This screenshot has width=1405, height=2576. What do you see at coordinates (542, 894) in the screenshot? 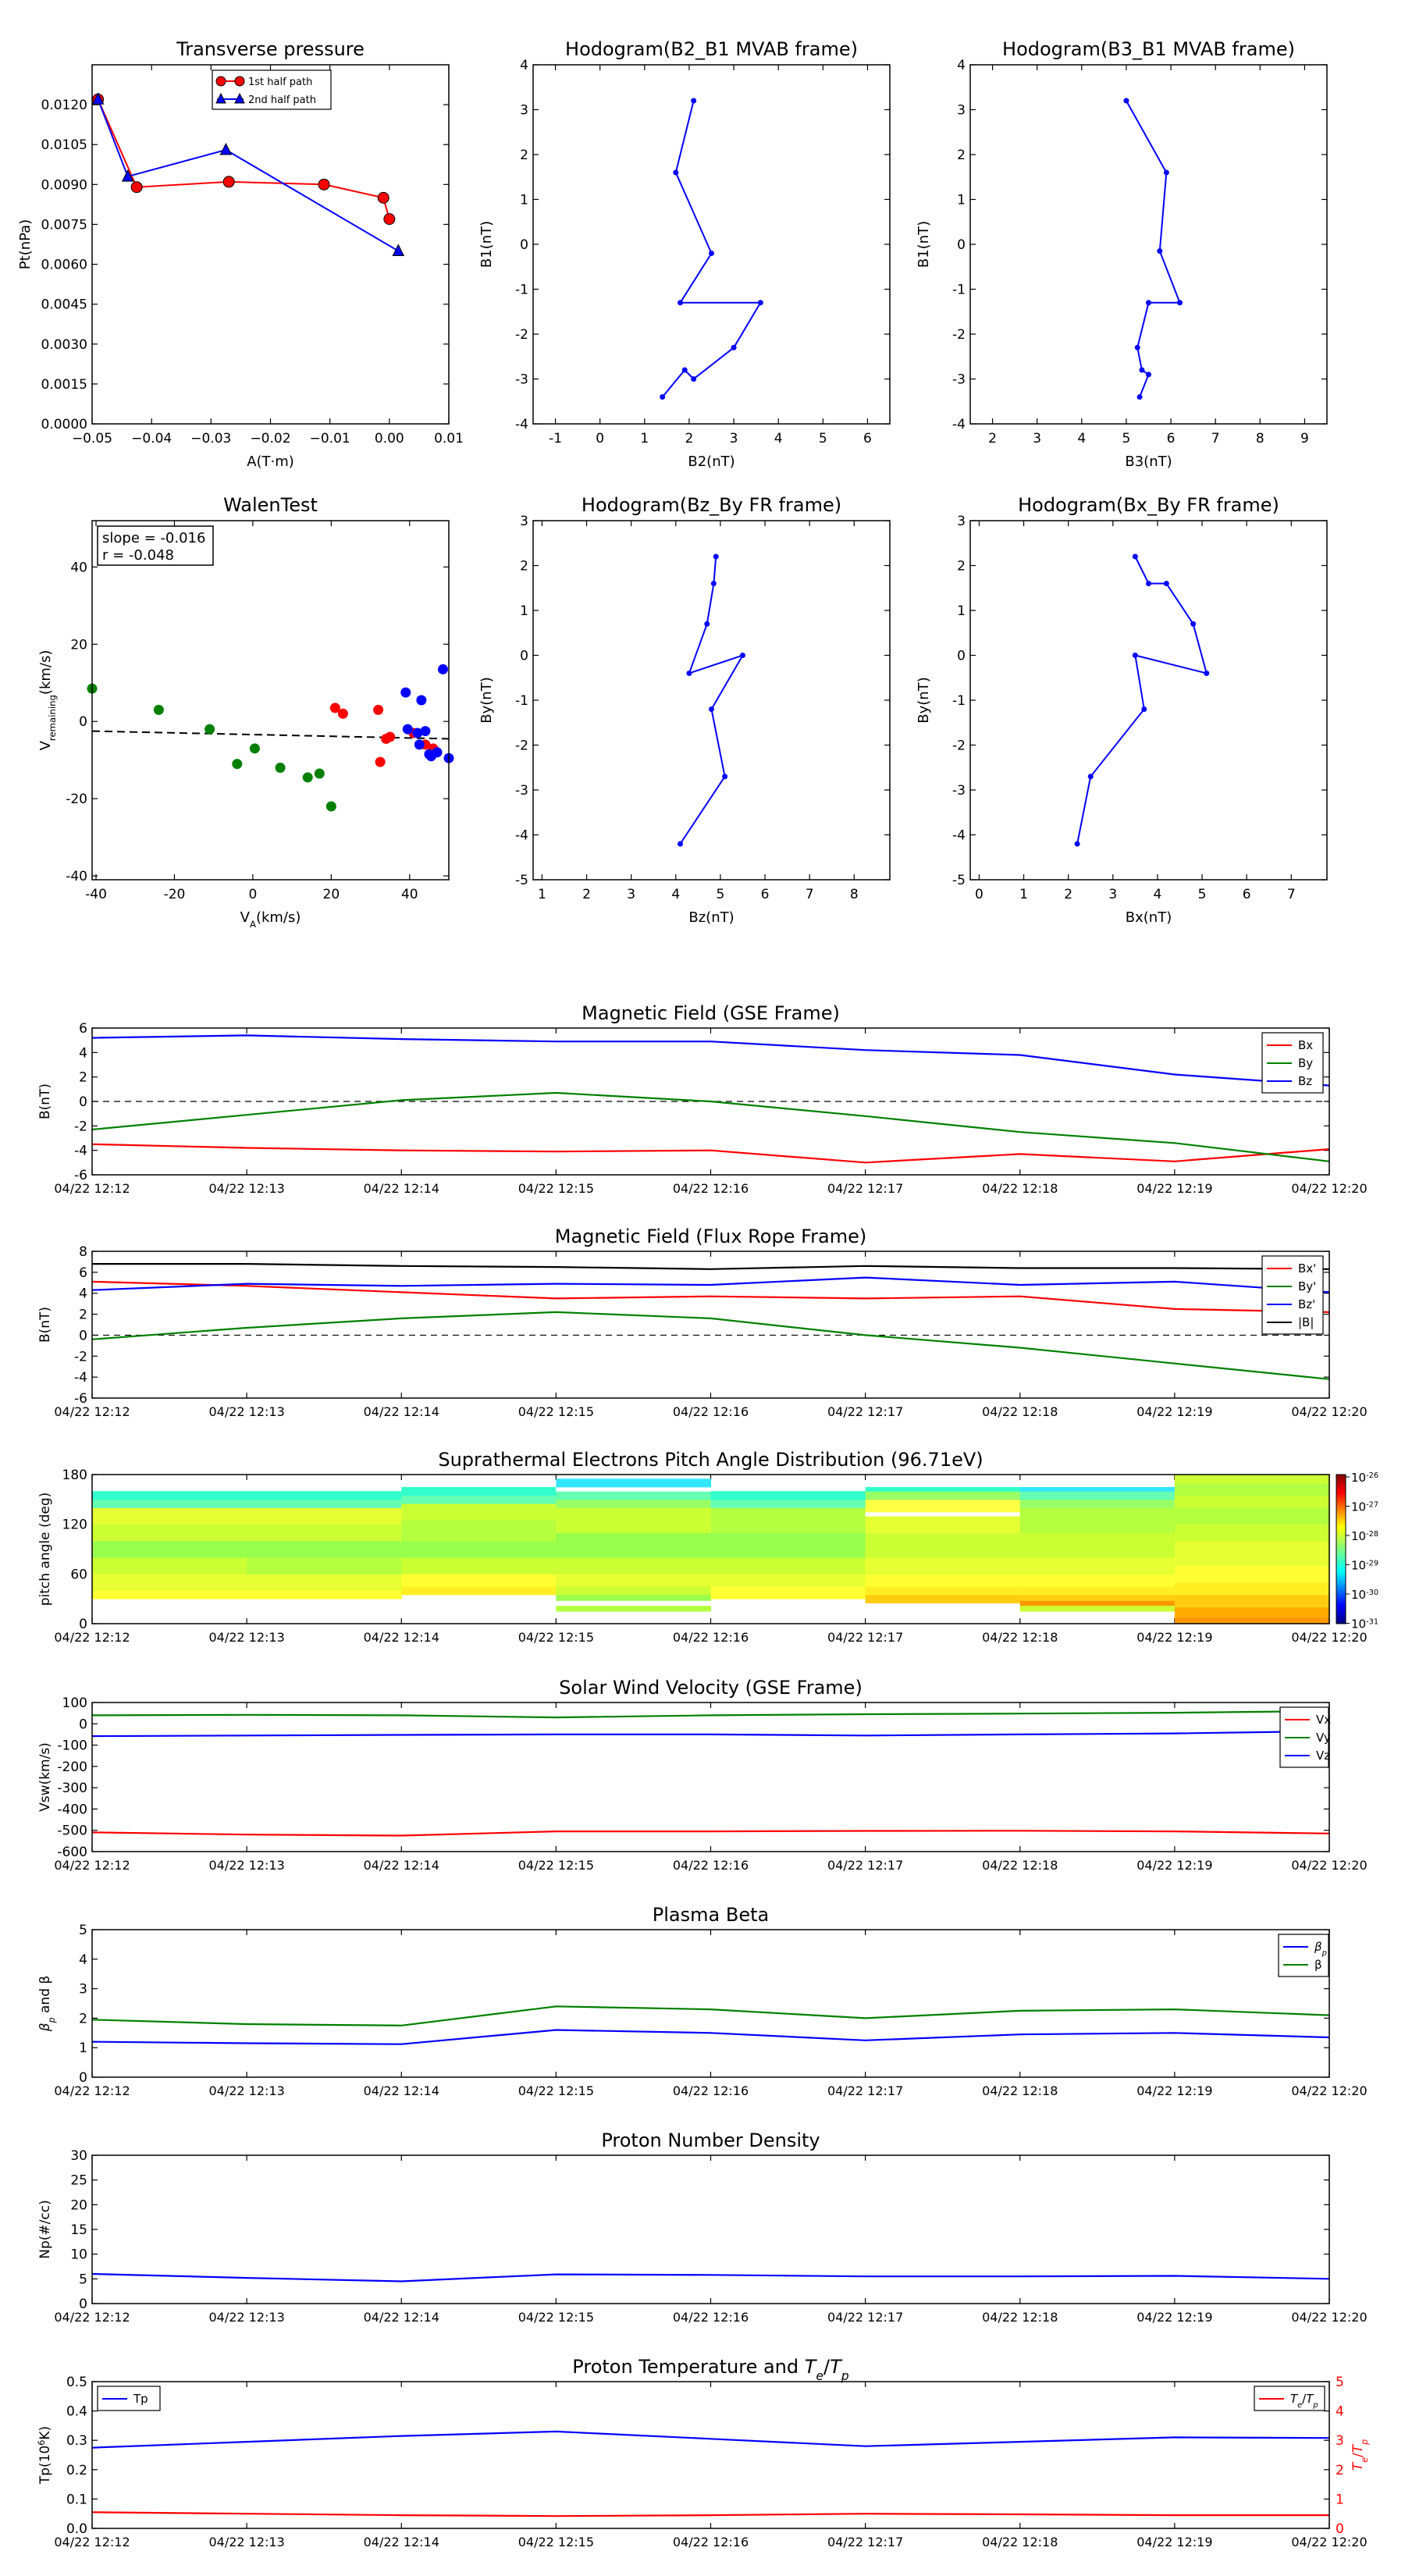
I see `x-tick-label: 1` at bounding box center [542, 894].